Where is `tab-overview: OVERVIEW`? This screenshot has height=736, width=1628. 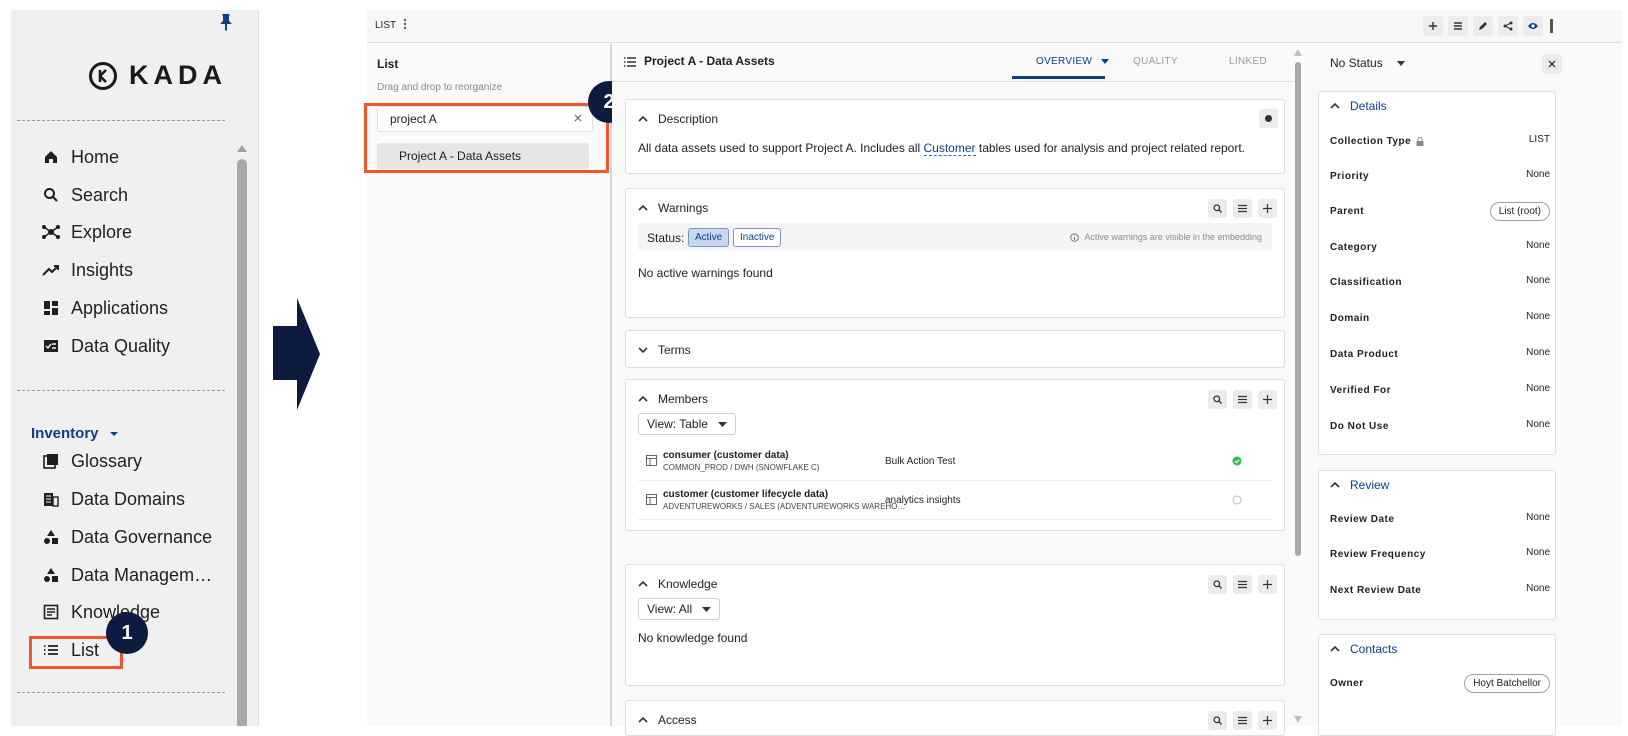 tab-overview: OVERVIEW is located at coordinates (1073, 61).